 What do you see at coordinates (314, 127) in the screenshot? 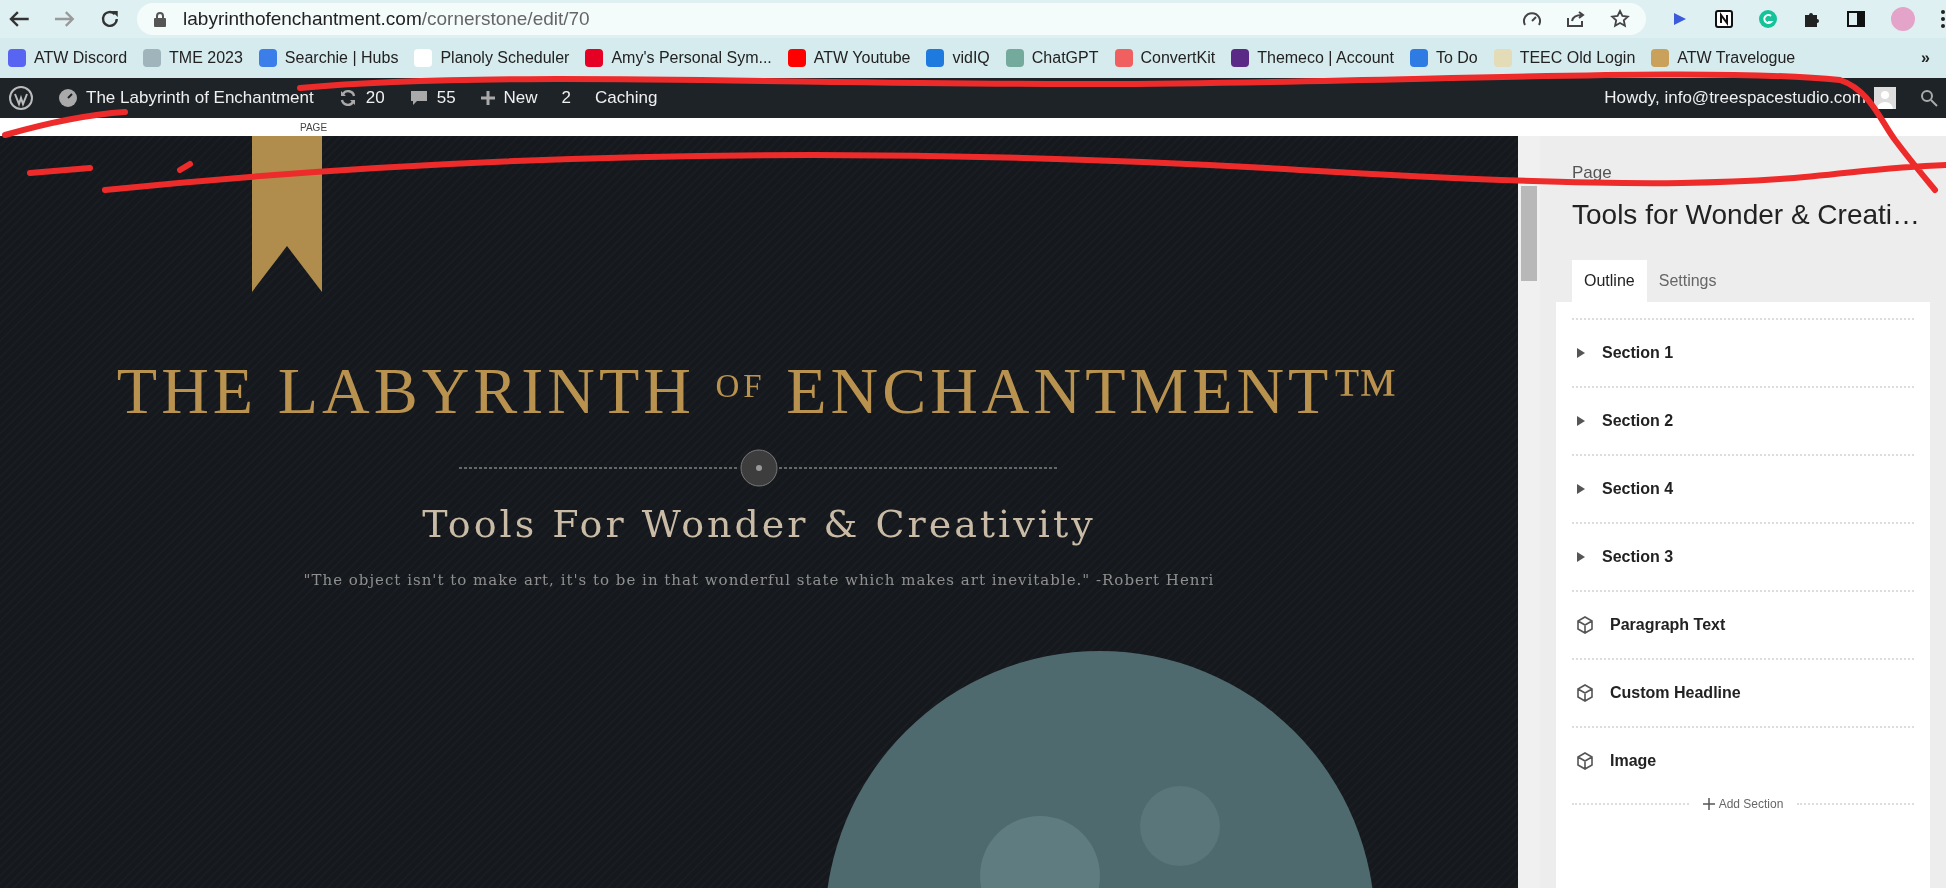
I see `page-label: PAGE` at bounding box center [314, 127].